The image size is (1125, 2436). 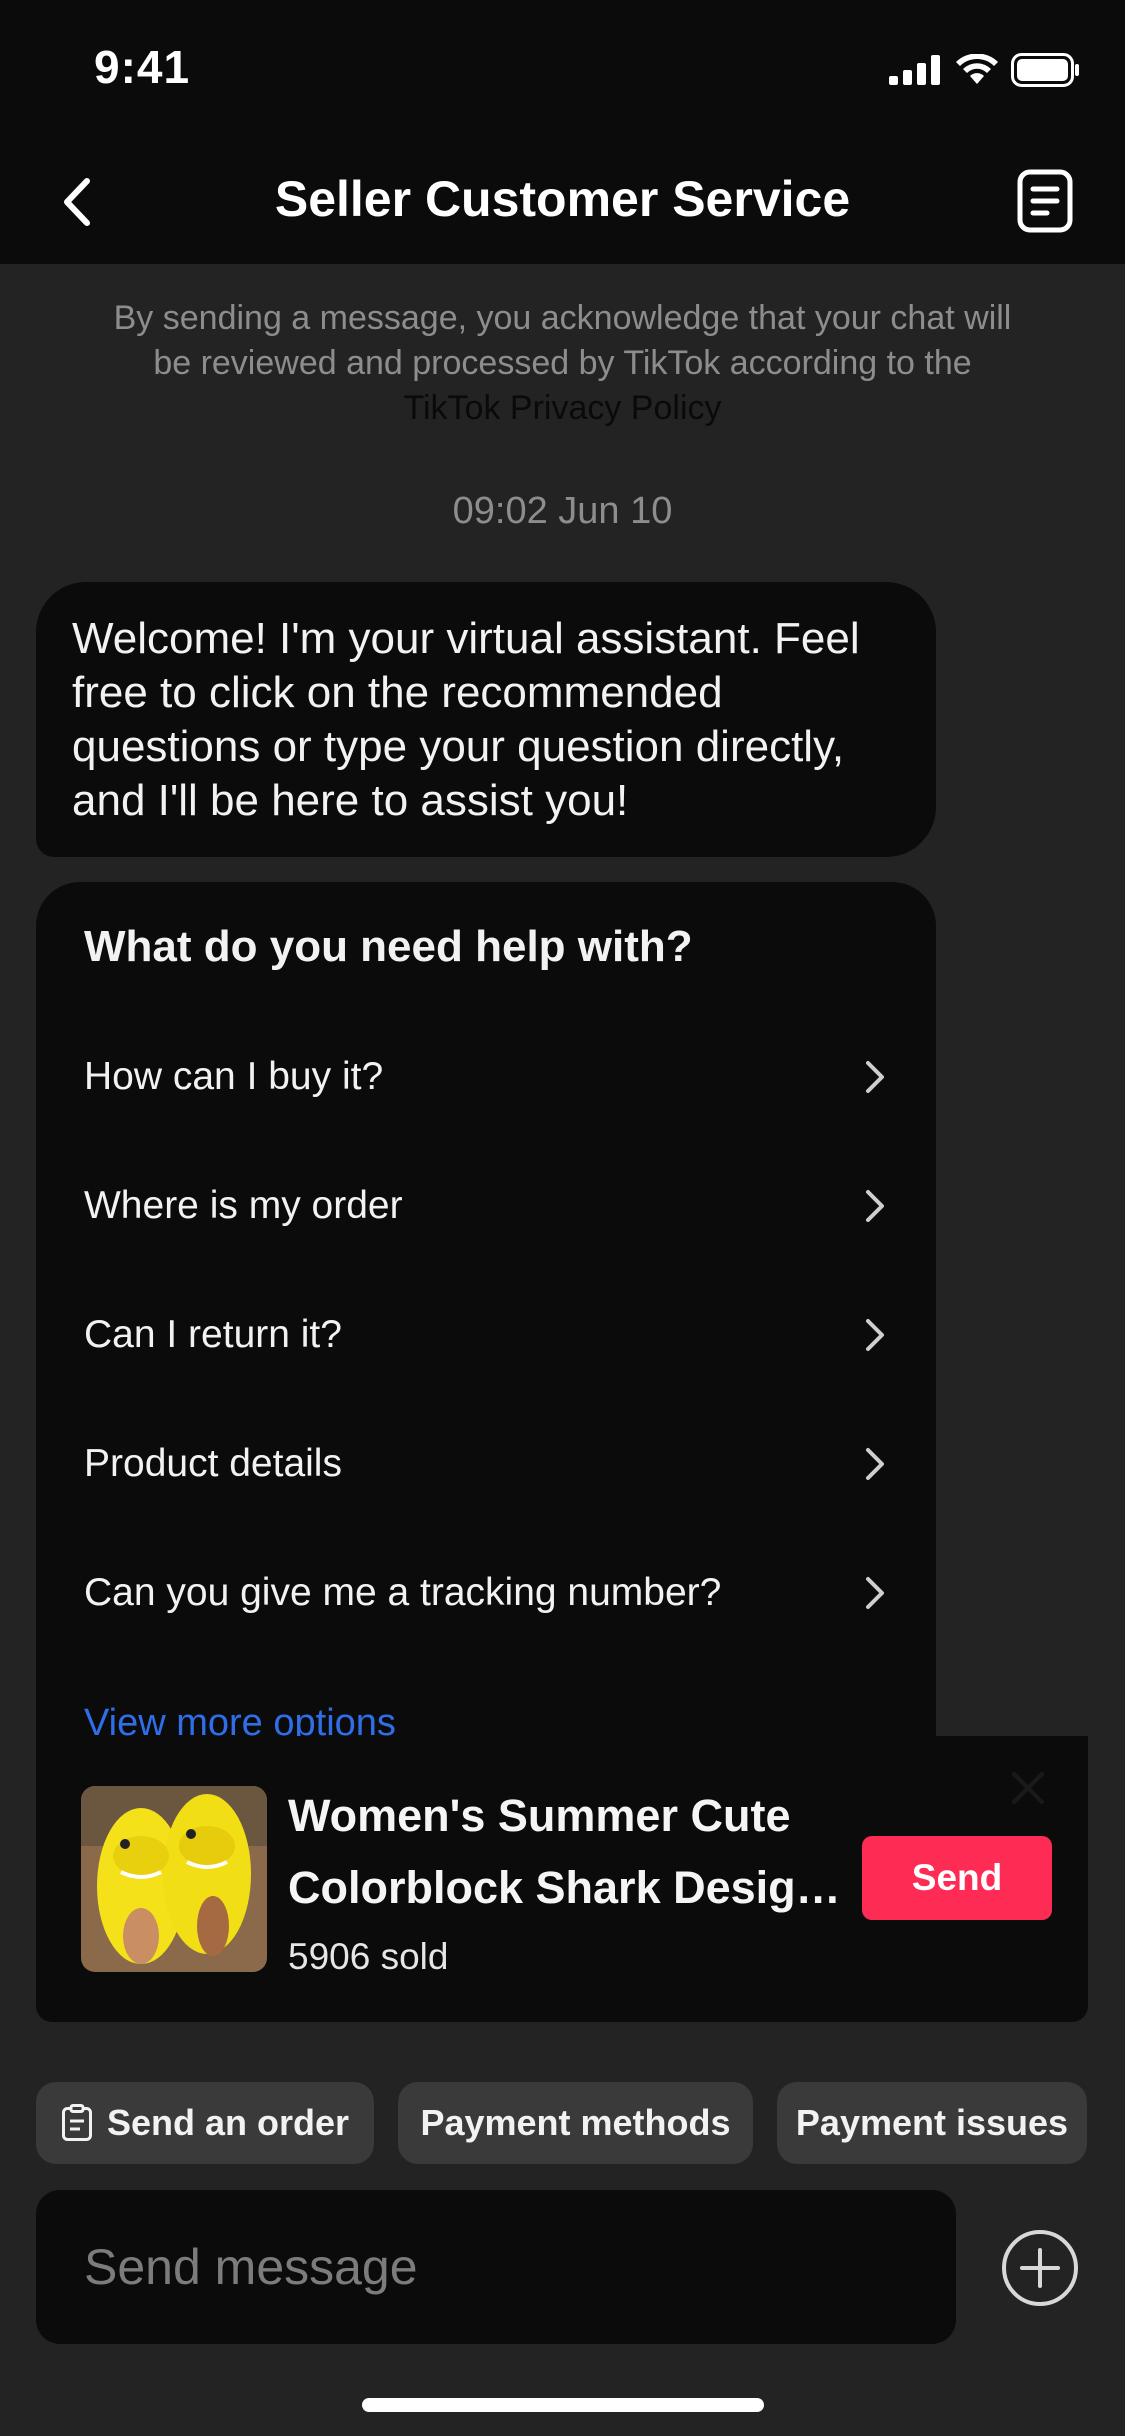 I want to click on status-icons, so click(x=985, y=70).